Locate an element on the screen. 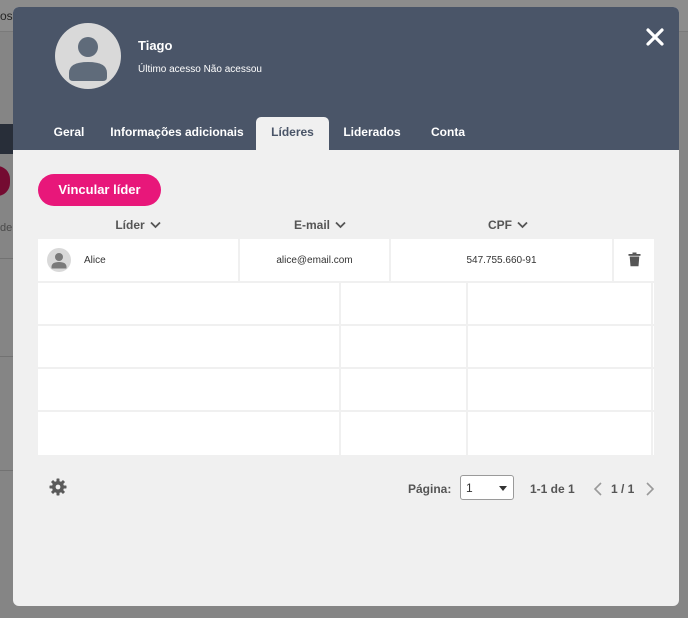  leader-name: Alice is located at coordinates (95, 260).